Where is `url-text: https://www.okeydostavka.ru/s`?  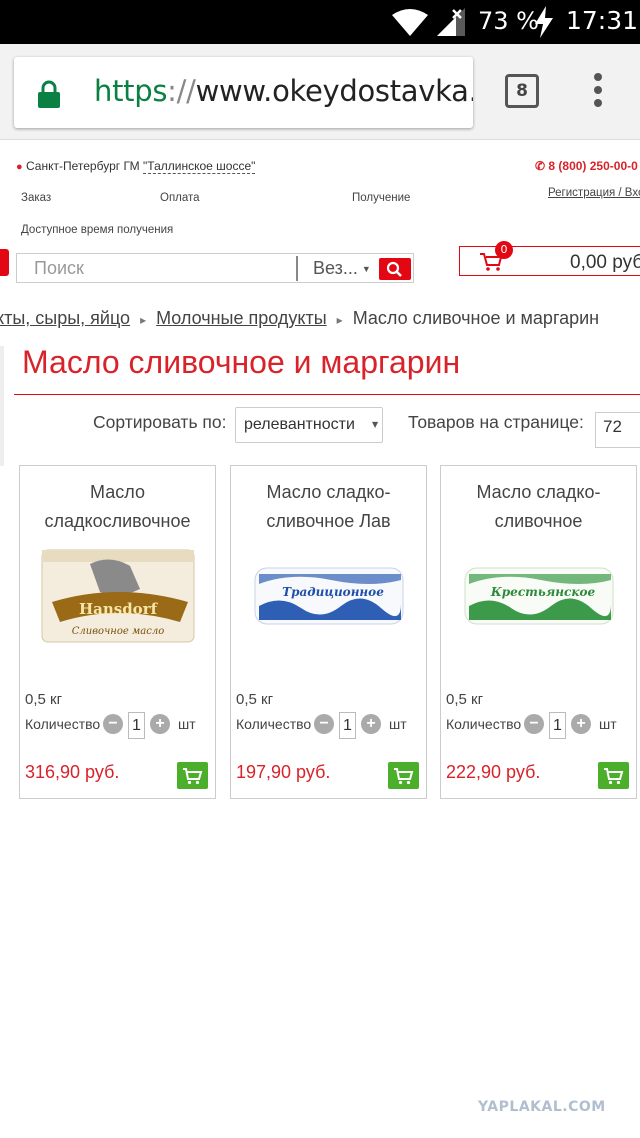 url-text: https://www.okeydostavka.ru/s is located at coordinates (283, 91).